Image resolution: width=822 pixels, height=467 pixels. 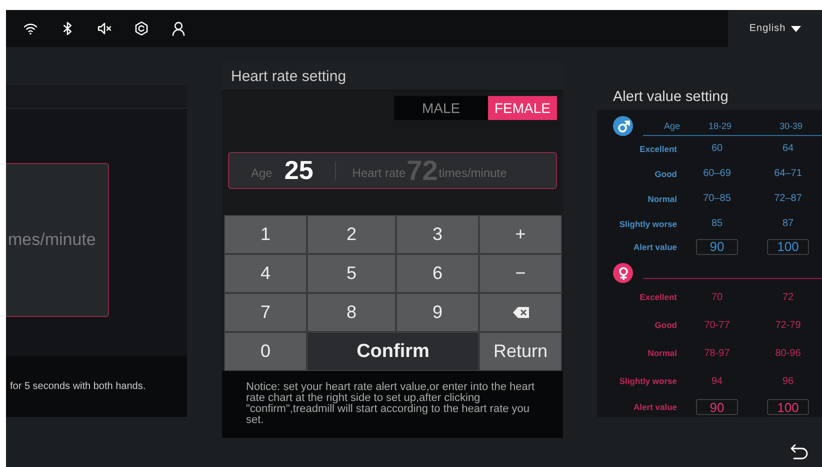 I want to click on heart-rate-range: 80-96, so click(x=788, y=353).